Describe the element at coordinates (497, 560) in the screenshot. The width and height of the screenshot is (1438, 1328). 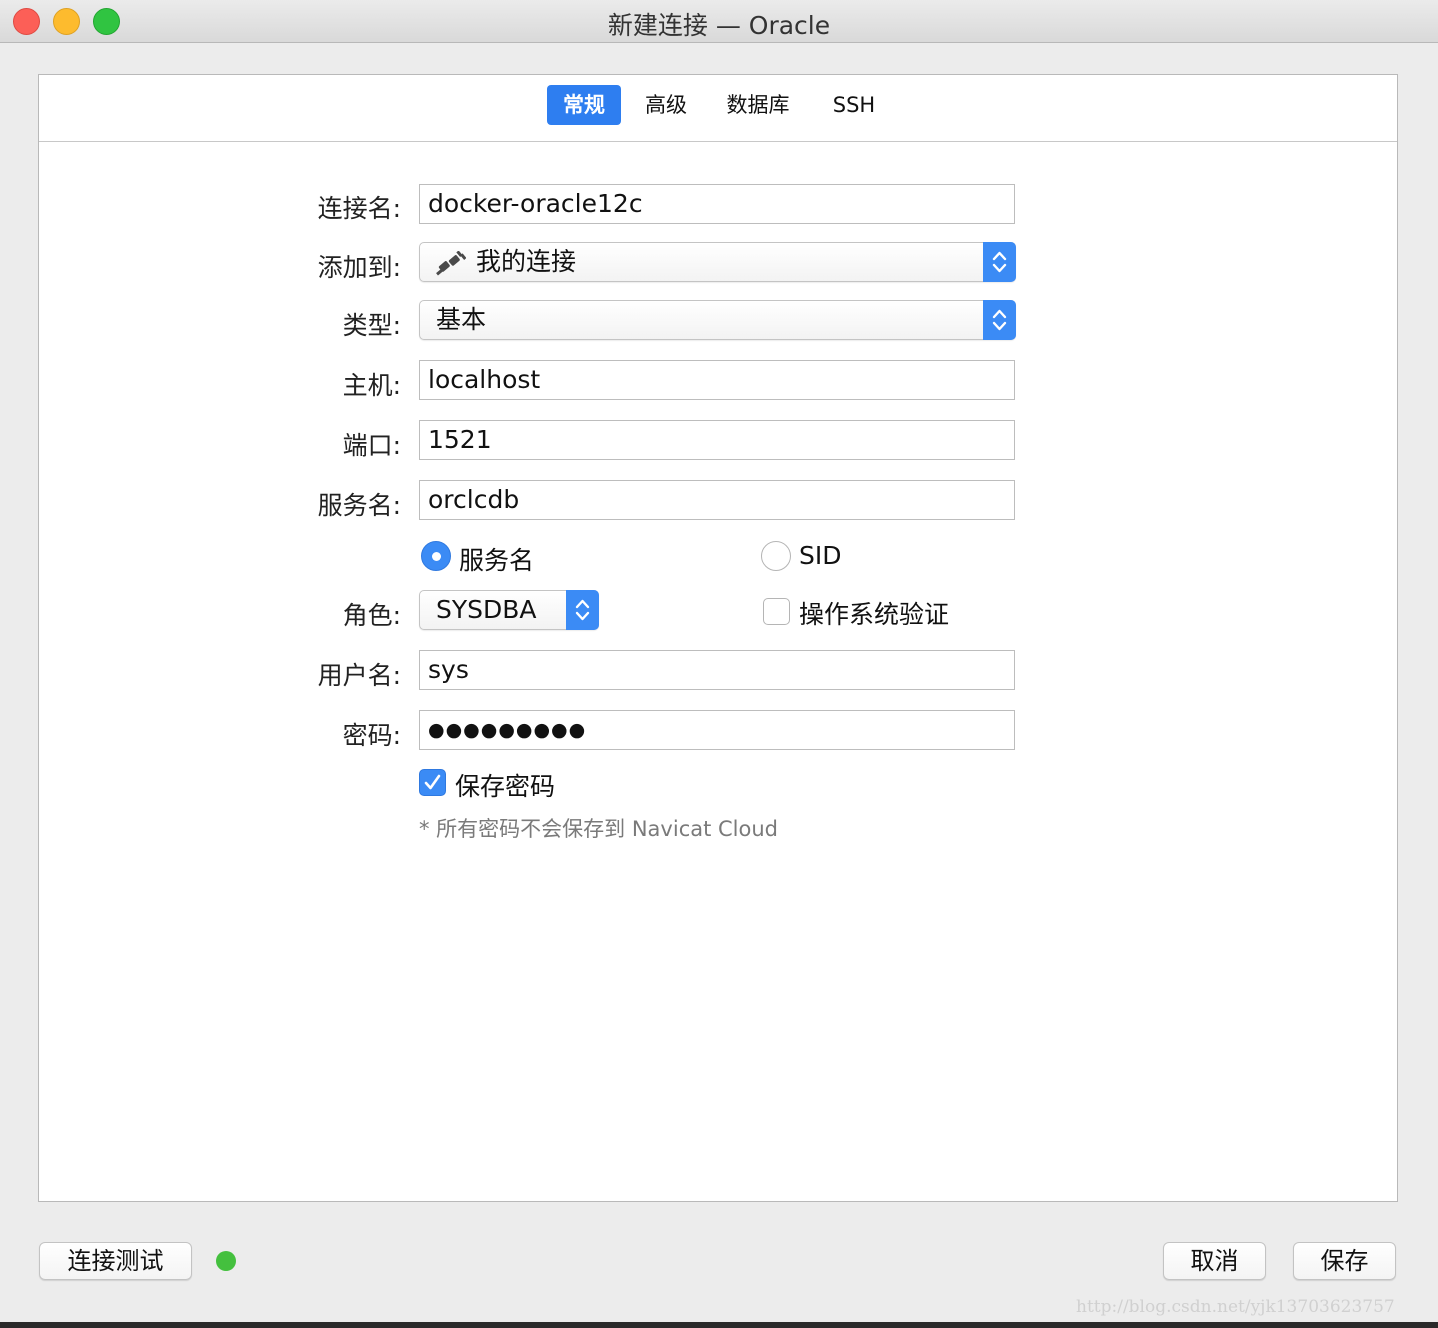
I see `service-name-radio-label: 服务名` at that location.